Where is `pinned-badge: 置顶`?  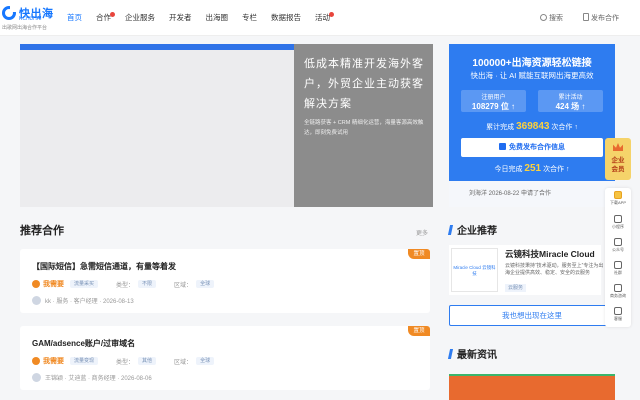
pinned-badge: 置顶 is located at coordinates (419, 254).